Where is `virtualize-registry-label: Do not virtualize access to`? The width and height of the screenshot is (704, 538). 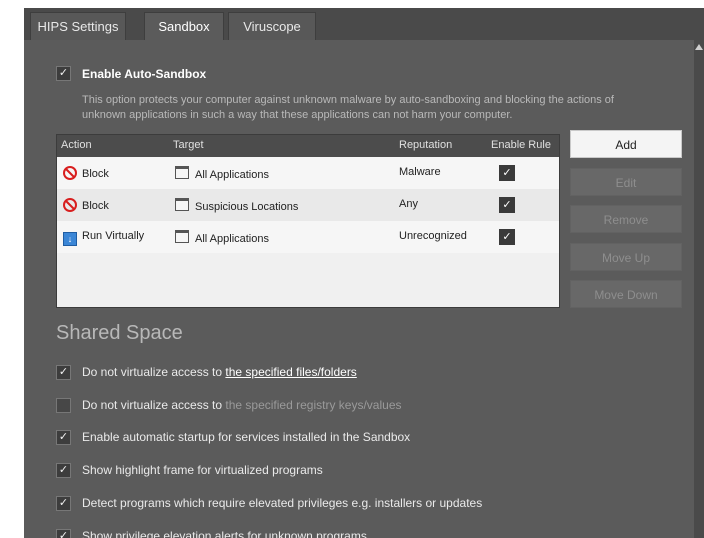 virtualize-registry-label: Do not virtualize access to is located at coordinates (152, 405).